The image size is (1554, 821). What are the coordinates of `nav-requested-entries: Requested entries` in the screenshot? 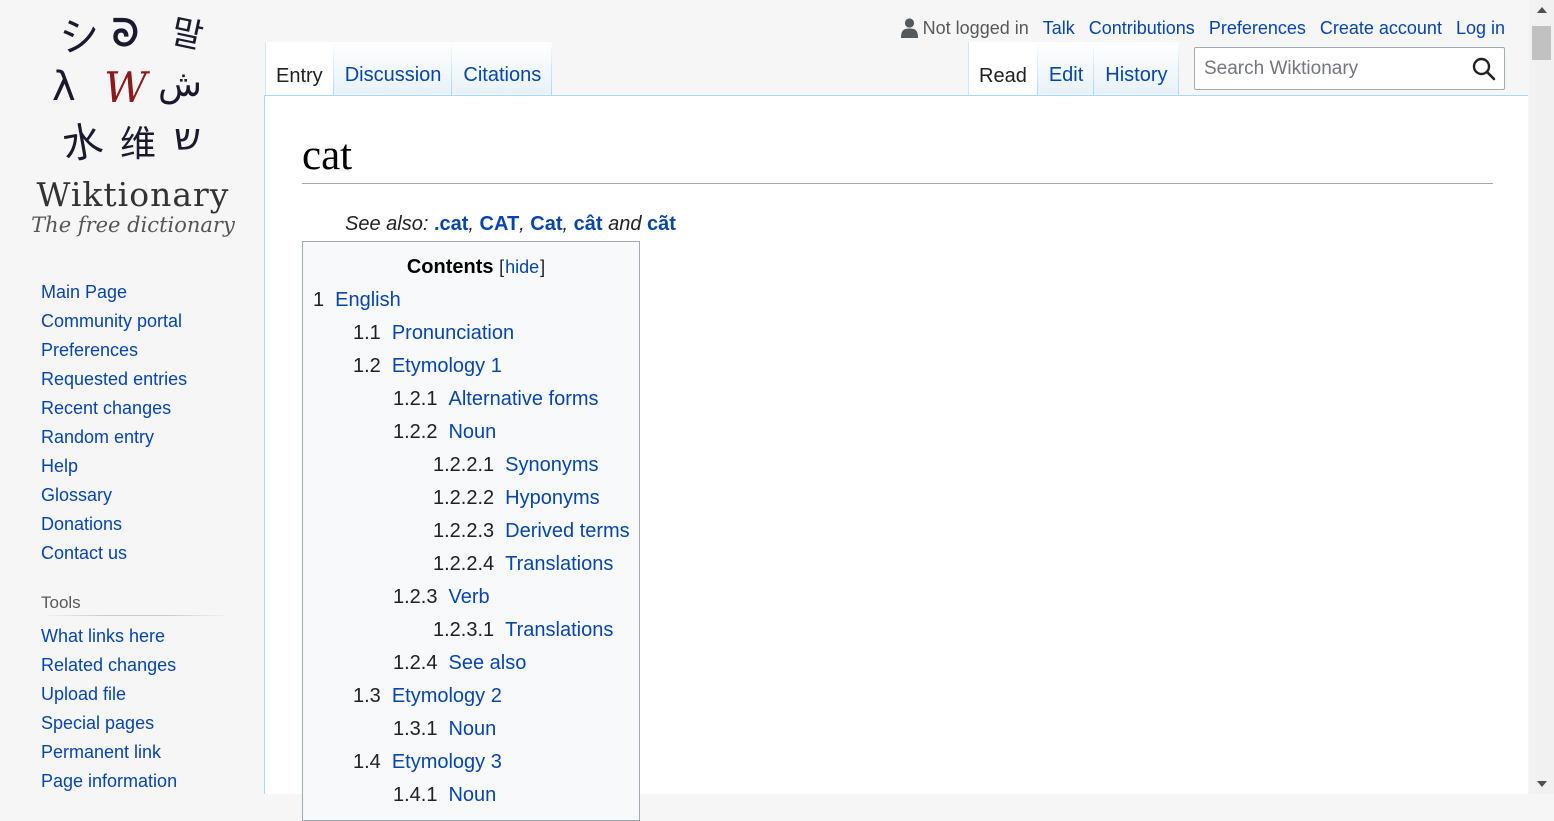 It's located at (114, 379).